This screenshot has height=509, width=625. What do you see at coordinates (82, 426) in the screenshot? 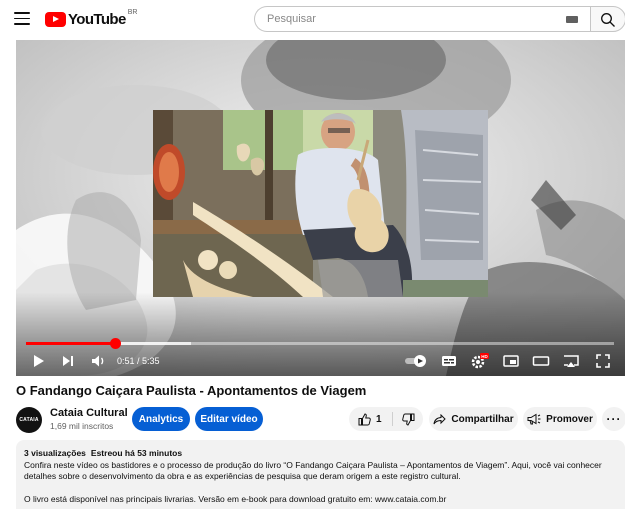
I see `subscriber-count: 1,69 mil inscritos` at bounding box center [82, 426].